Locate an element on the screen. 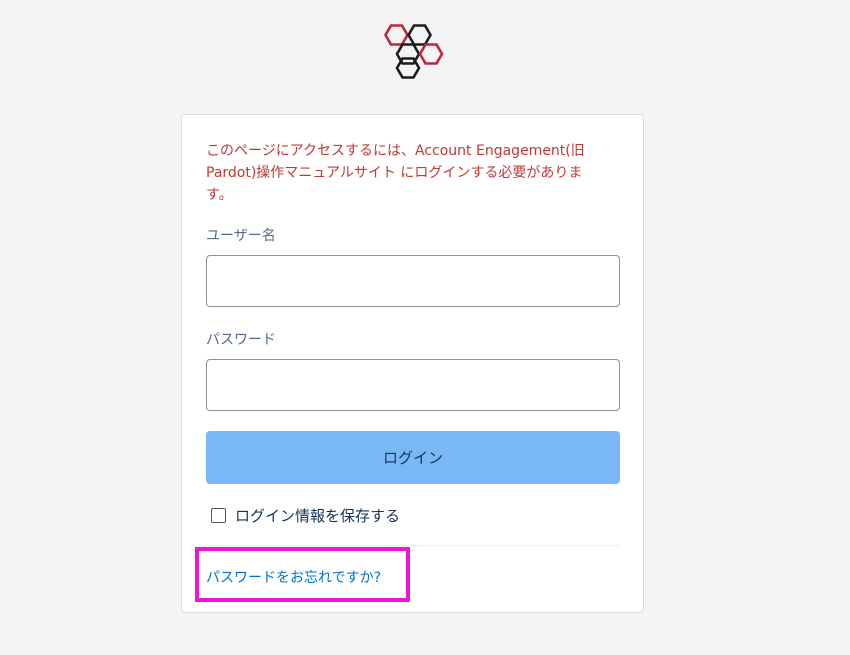 The height and width of the screenshot is (655, 850). username-input is located at coordinates (413, 281).